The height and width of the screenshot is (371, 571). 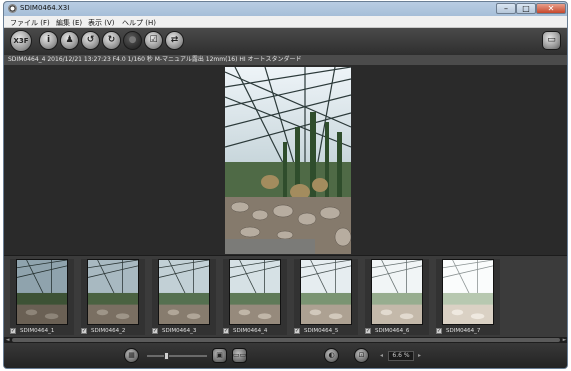 What do you see at coordinates (111, 40) in the screenshot?
I see `rotate-right-icon: ↻` at bounding box center [111, 40].